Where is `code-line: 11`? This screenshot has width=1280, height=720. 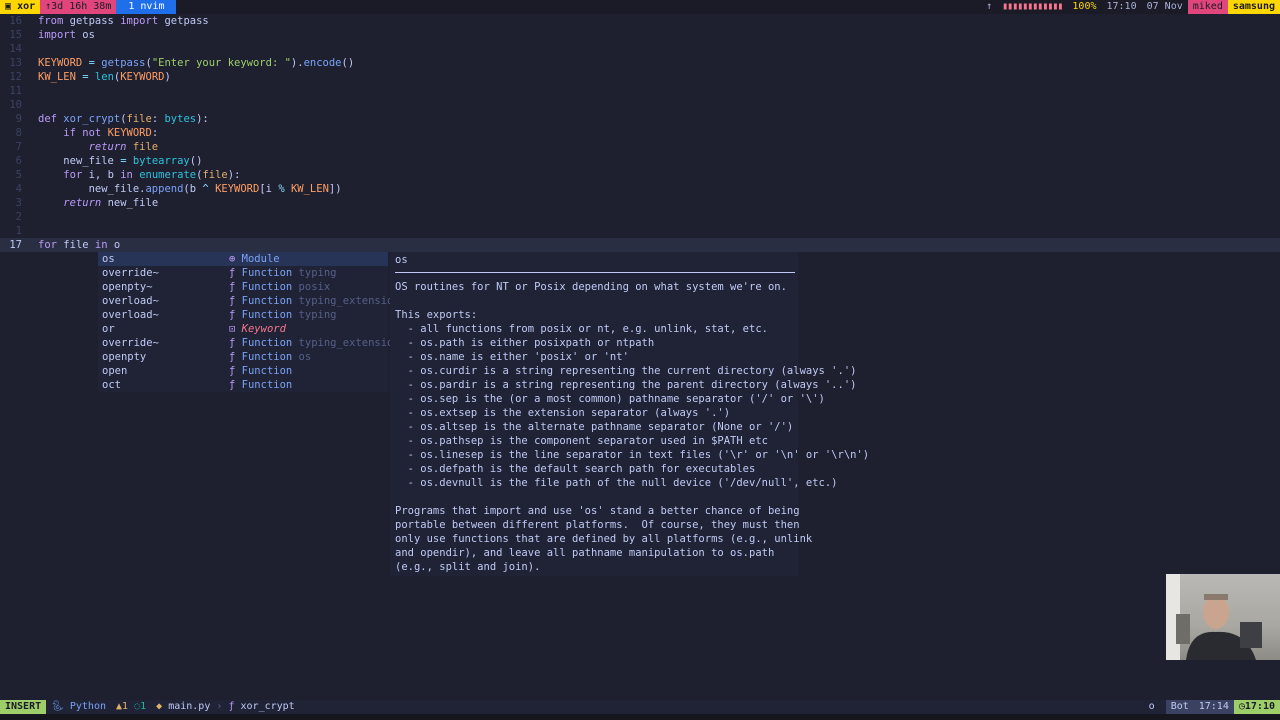
code-line: 11 is located at coordinates (640, 91).